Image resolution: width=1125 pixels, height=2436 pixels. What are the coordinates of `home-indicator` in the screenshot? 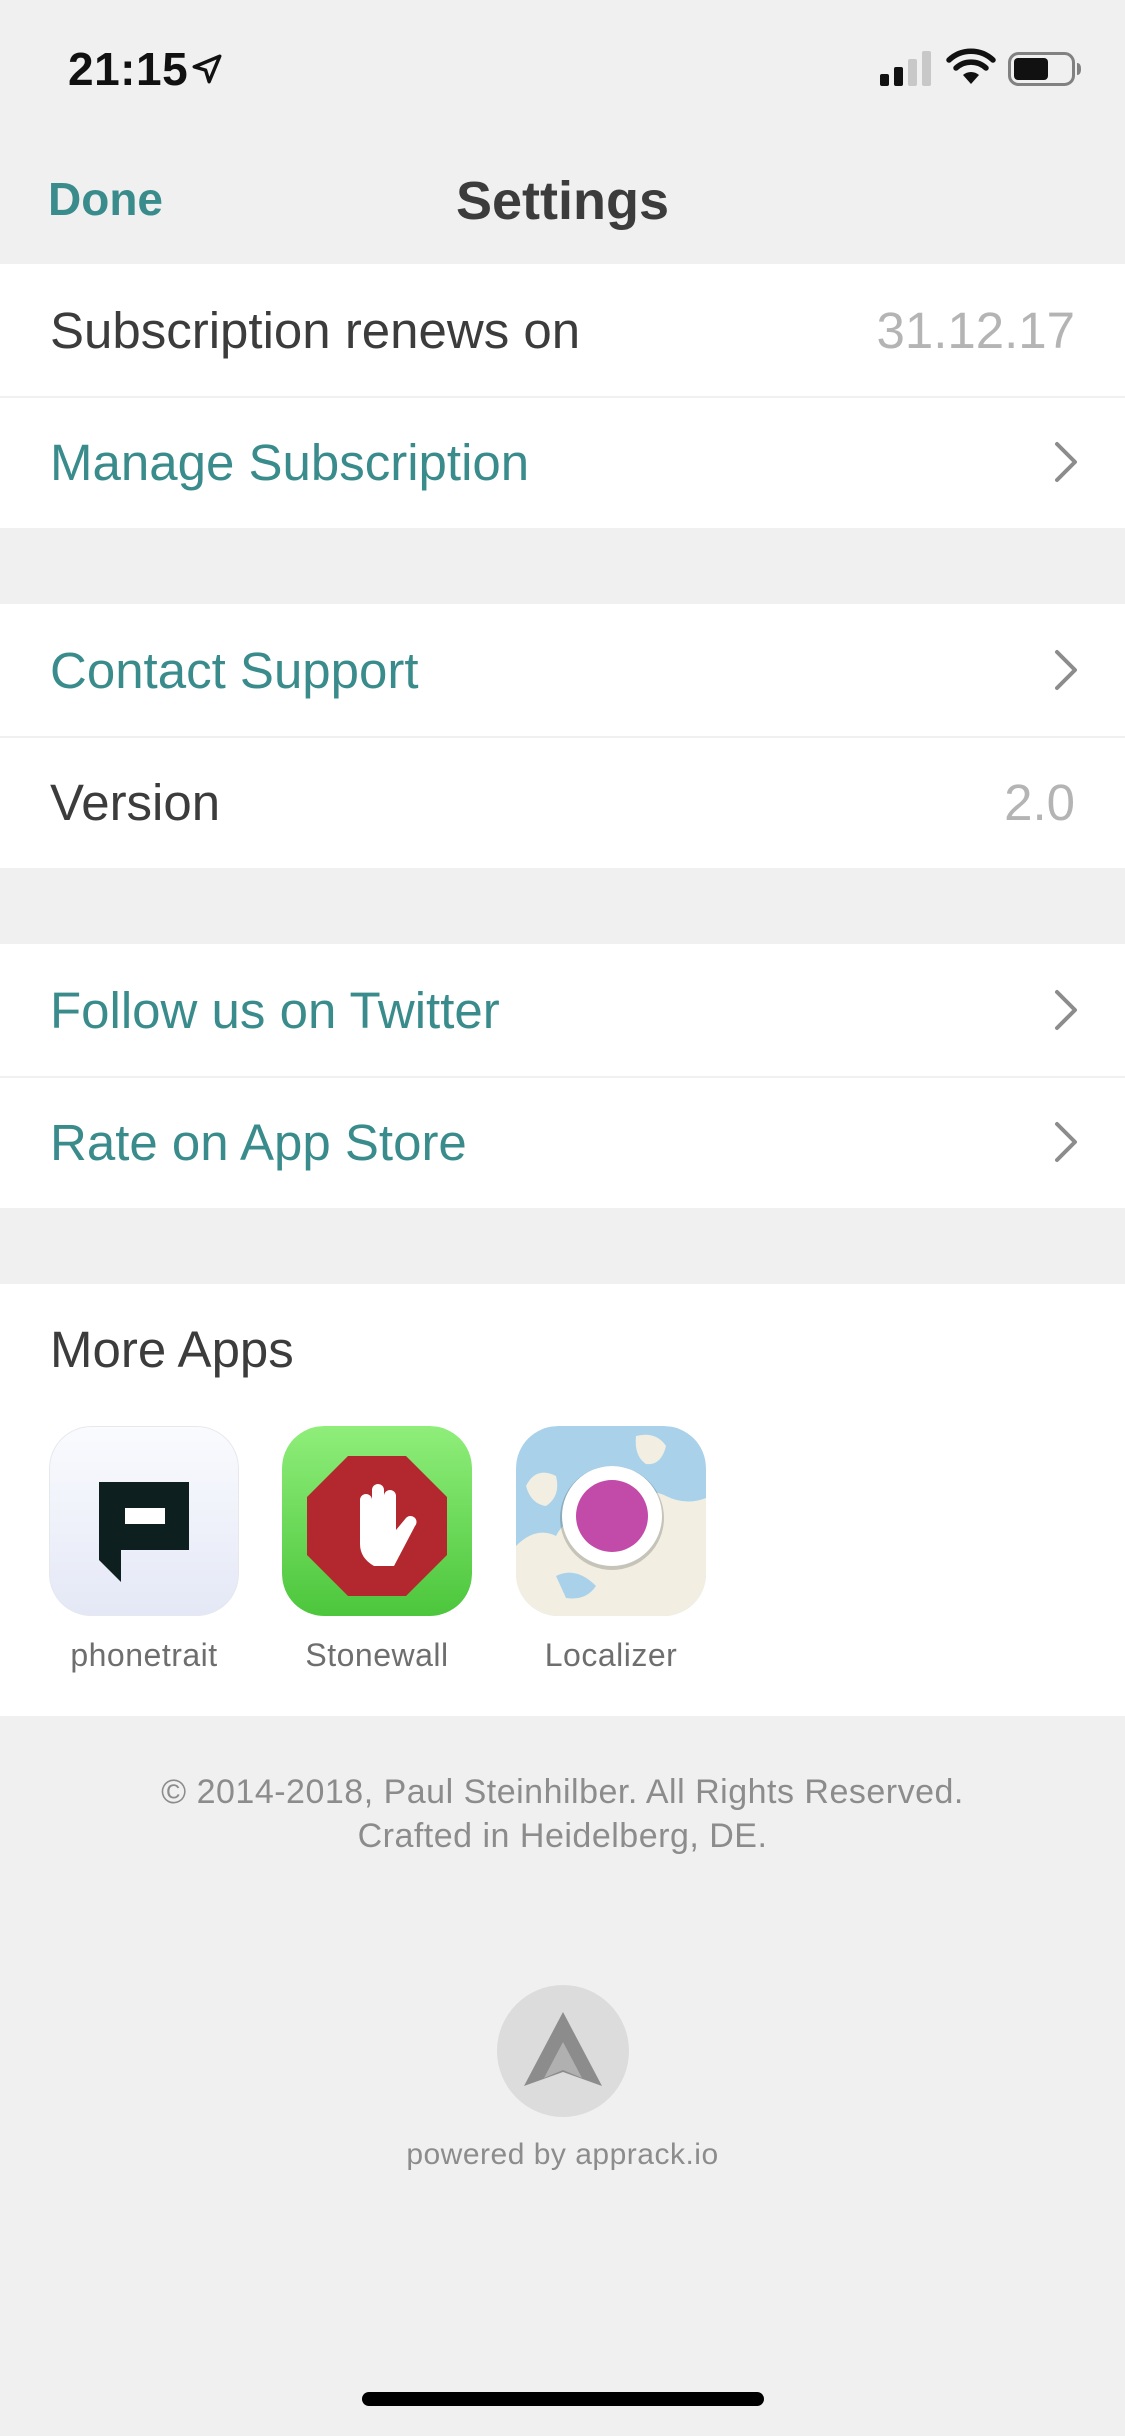 It's located at (563, 2399).